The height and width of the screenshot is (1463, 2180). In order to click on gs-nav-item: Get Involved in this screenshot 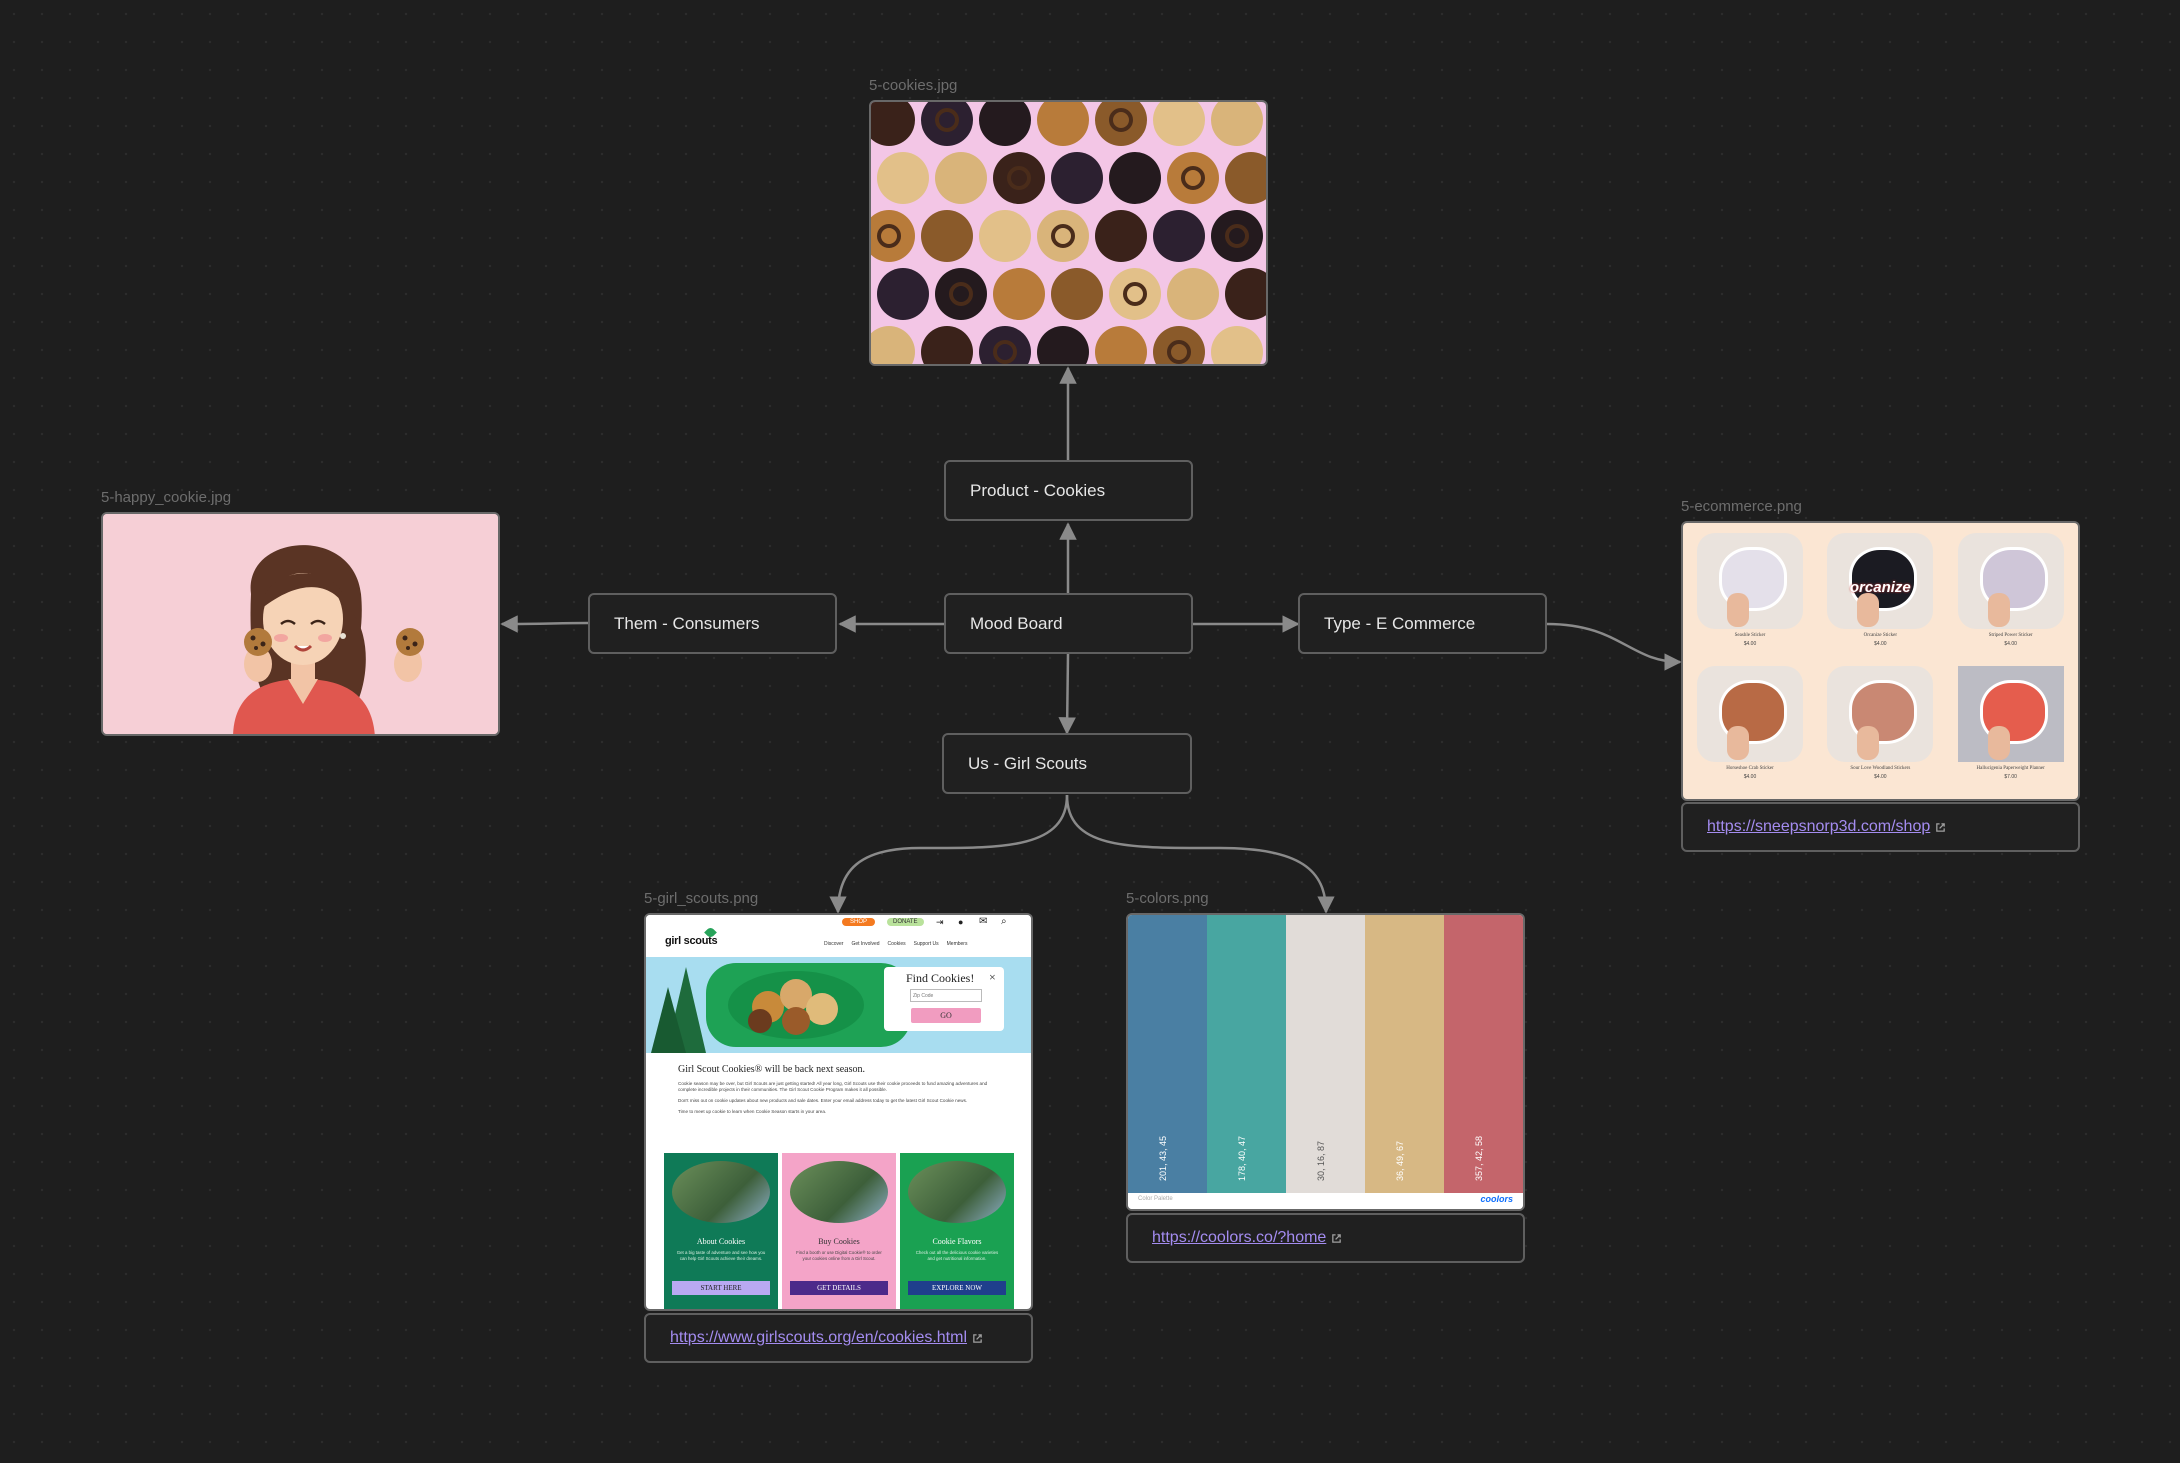, I will do `click(865, 944)`.